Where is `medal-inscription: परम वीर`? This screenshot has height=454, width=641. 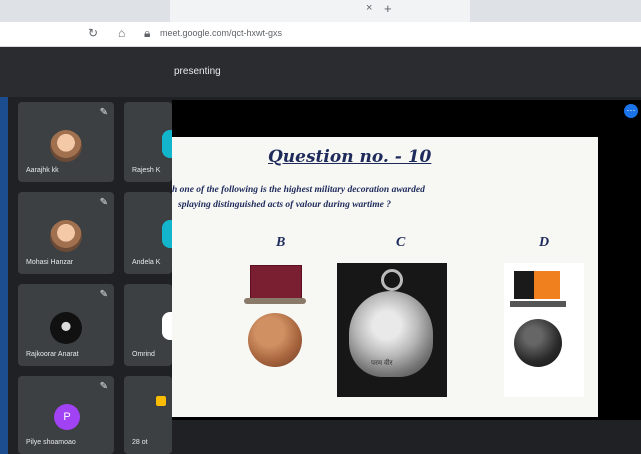
medal-inscription: परम वीर is located at coordinates (382, 363).